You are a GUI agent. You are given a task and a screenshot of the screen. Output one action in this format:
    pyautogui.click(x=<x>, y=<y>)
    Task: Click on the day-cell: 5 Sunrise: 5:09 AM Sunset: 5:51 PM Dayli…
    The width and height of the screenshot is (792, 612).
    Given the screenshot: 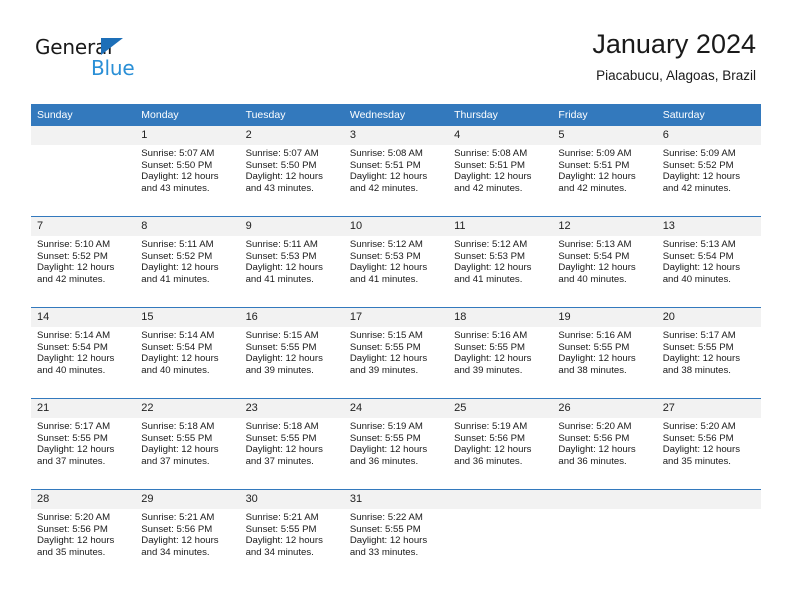 What is the action you would take?
    pyautogui.click(x=604, y=171)
    